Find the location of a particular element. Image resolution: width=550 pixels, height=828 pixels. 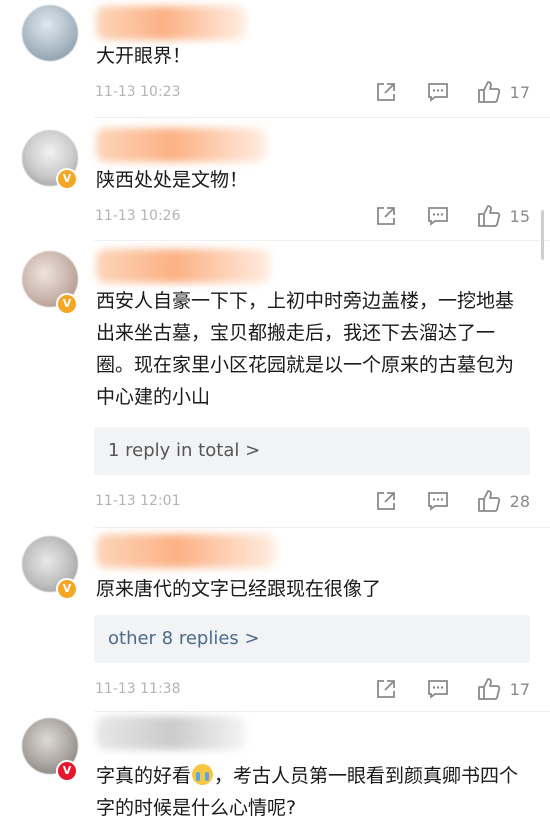

comment-text-part: 字真的好看 is located at coordinates (144, 776).